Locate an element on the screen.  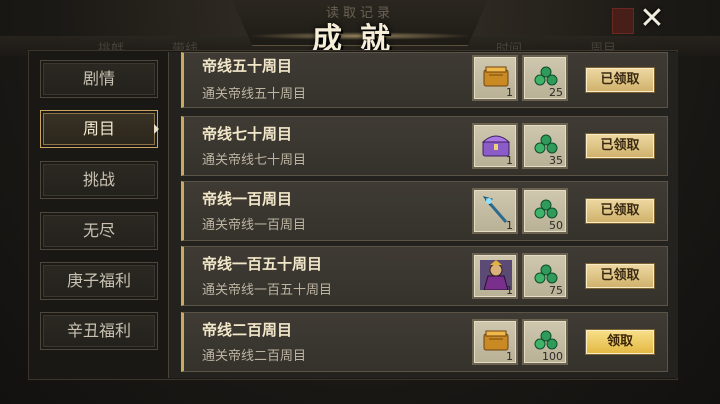
close-icon: ✕ is located at coordinates (652, 18).